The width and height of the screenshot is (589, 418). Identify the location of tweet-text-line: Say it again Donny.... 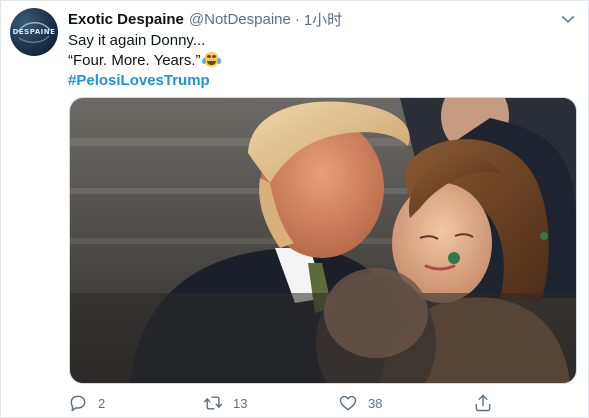
(137, 40).